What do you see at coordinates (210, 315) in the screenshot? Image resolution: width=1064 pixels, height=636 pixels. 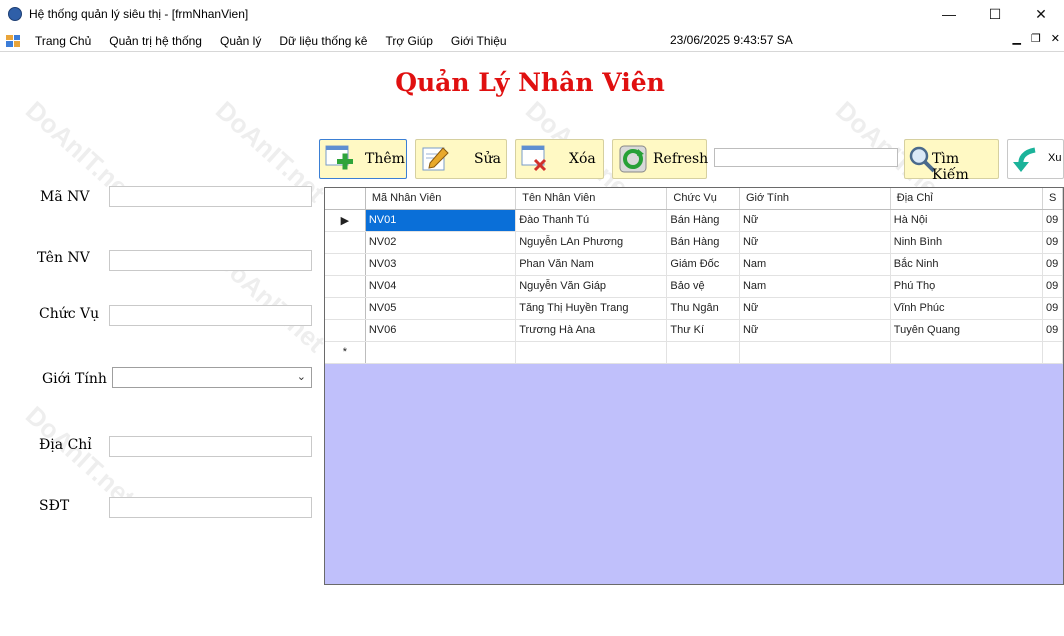 I see `chuc-vu-input` at bounding box center [210, 315].